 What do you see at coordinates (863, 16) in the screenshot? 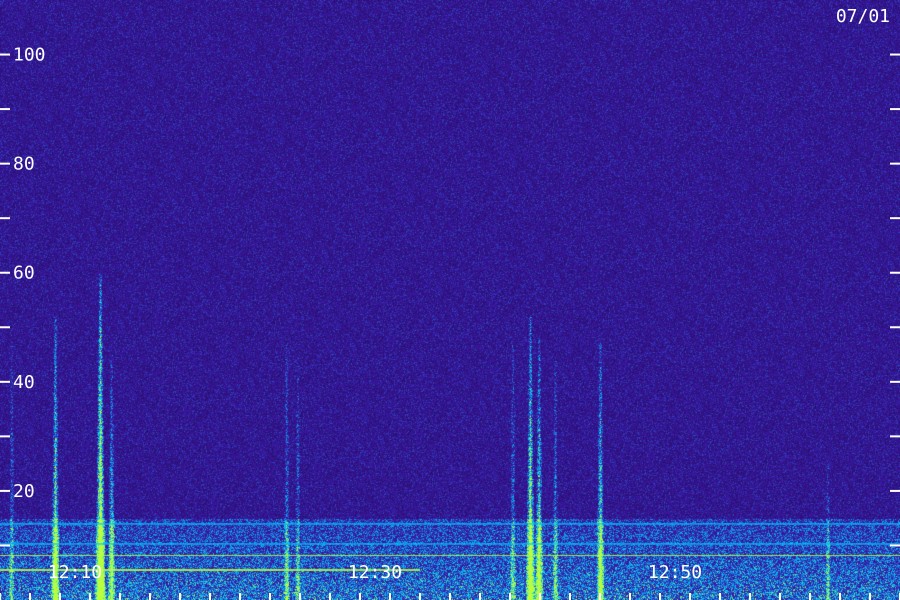
I see `date-label: 07/01` at bounding box center [863, 16].